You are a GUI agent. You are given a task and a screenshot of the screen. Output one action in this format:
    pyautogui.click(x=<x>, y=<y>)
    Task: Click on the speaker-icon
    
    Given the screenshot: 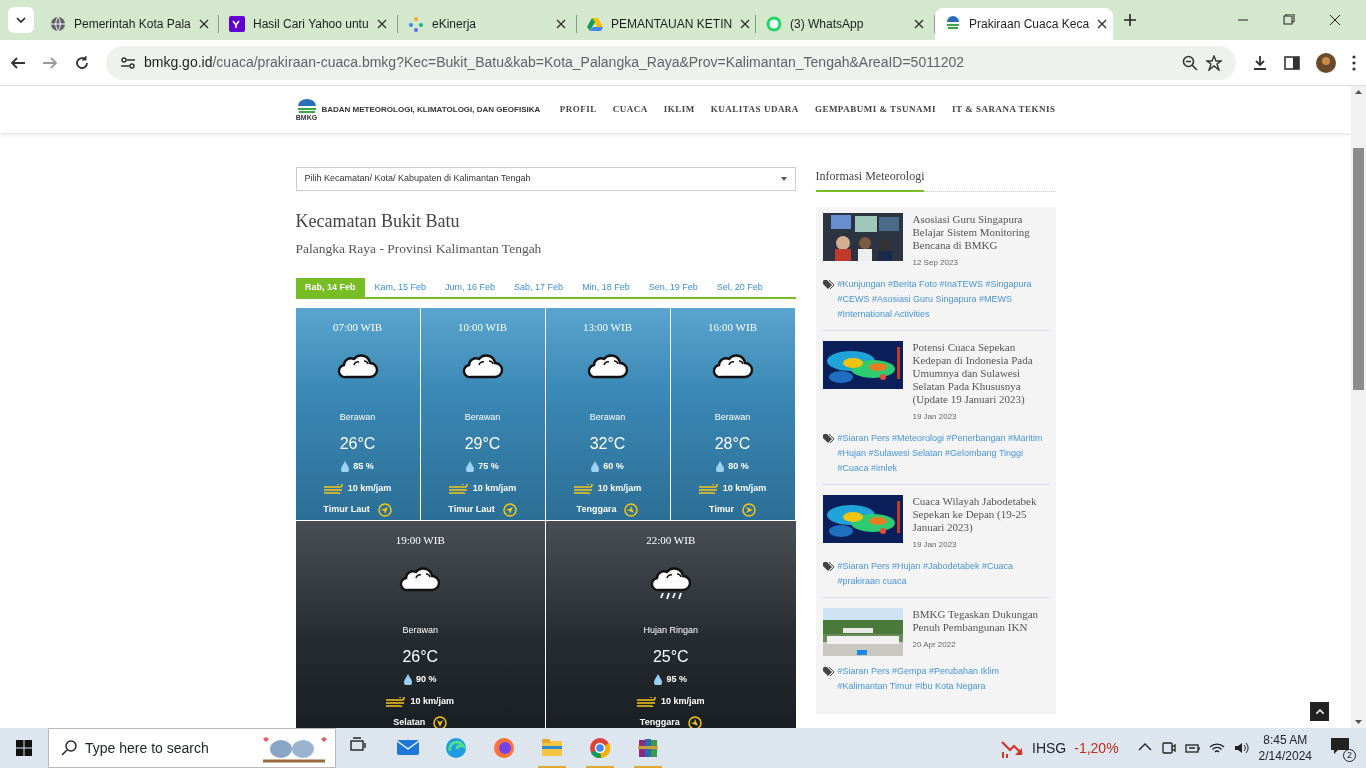 What is the action you would take?
    pyautogui.click(x=1240, y=748)
    